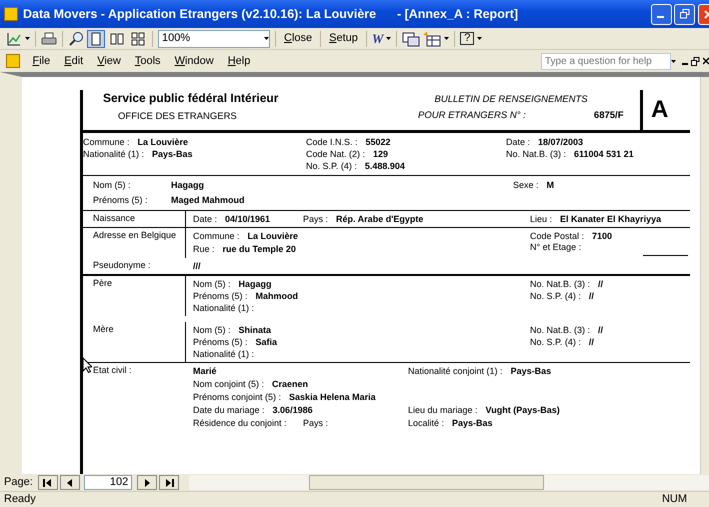 The width and height of the screenshot is (709, 507). What do you see at coordinates (443, 410) in the screenshot?
I see `field-label: Lieu du mariage :` at bounding box center [443, 410].